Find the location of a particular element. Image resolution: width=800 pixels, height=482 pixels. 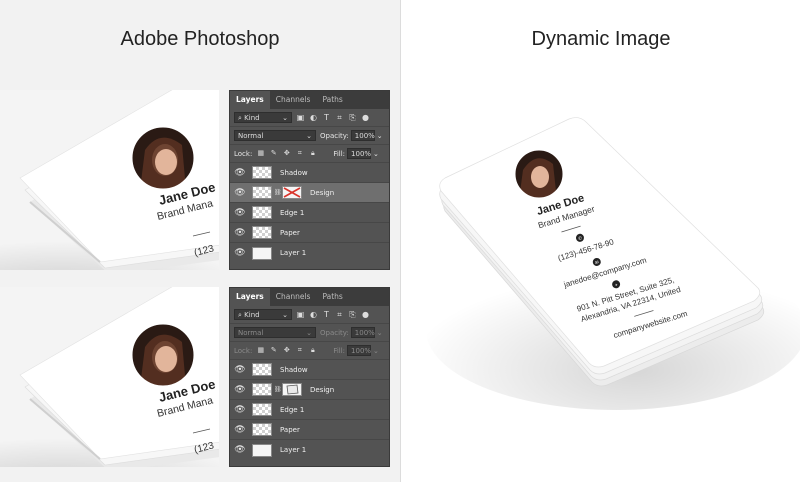

broken-mask-thumbnail is located at coordinates (292, 192).